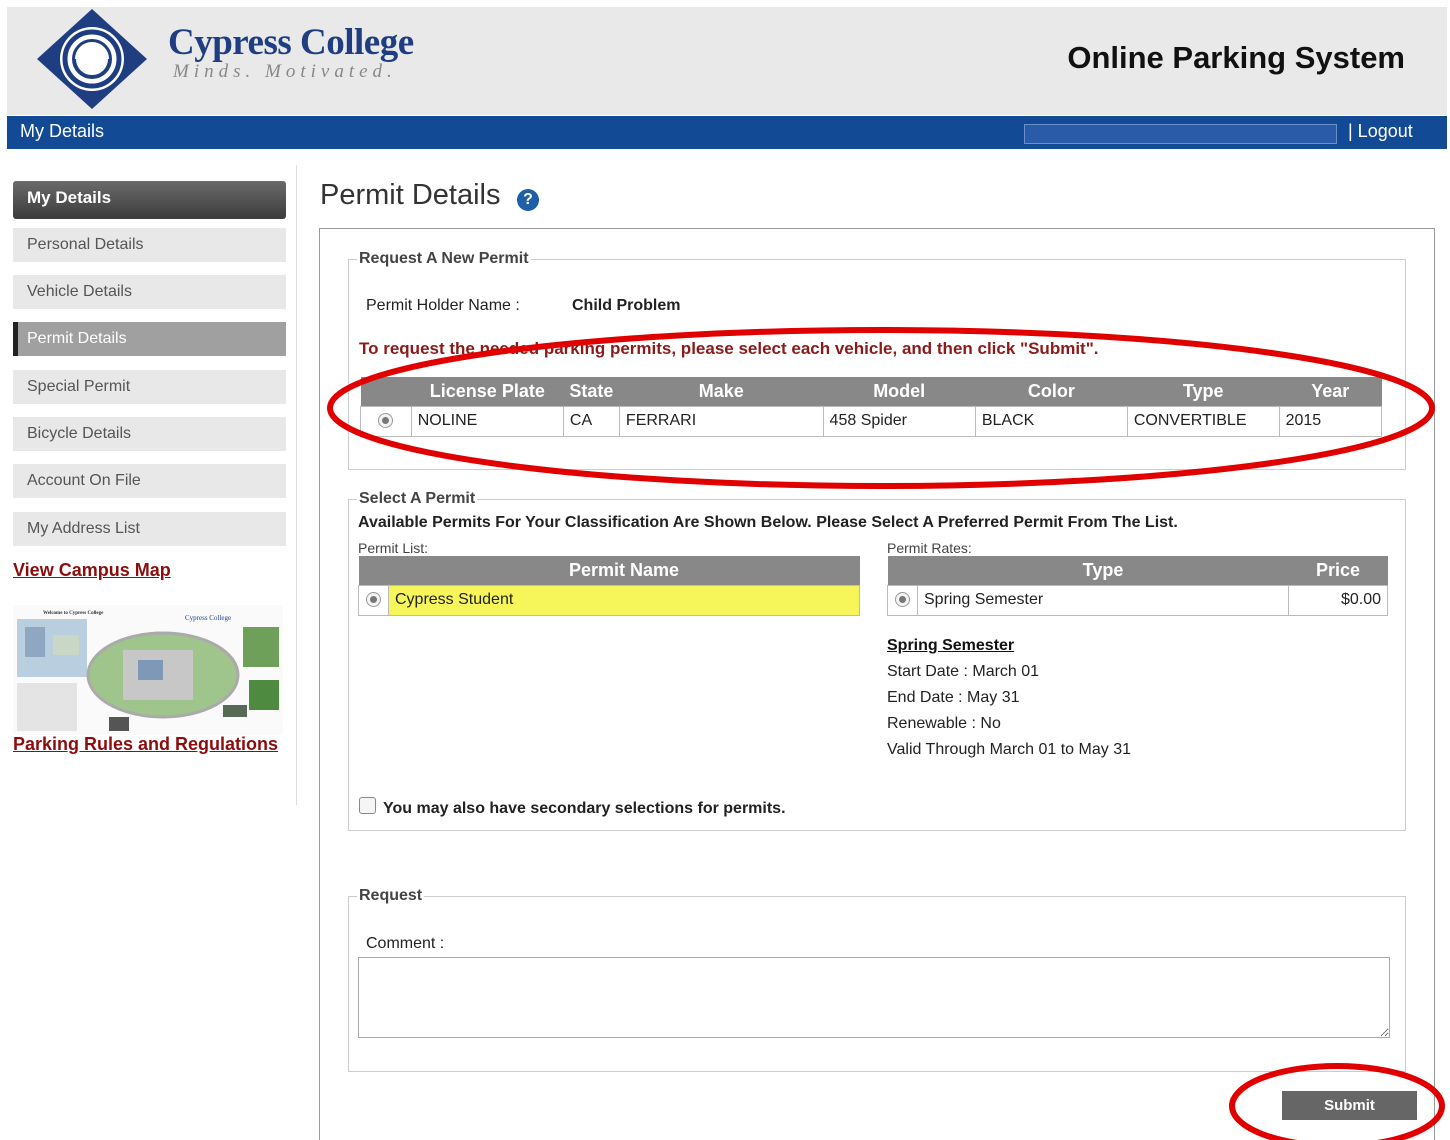 This screenshot has width=1450, height=1140. What do you see at coordinates (944, 723) in the screenshot?
I see `renewable: Renewable : No` at bounding box center [944, 723].